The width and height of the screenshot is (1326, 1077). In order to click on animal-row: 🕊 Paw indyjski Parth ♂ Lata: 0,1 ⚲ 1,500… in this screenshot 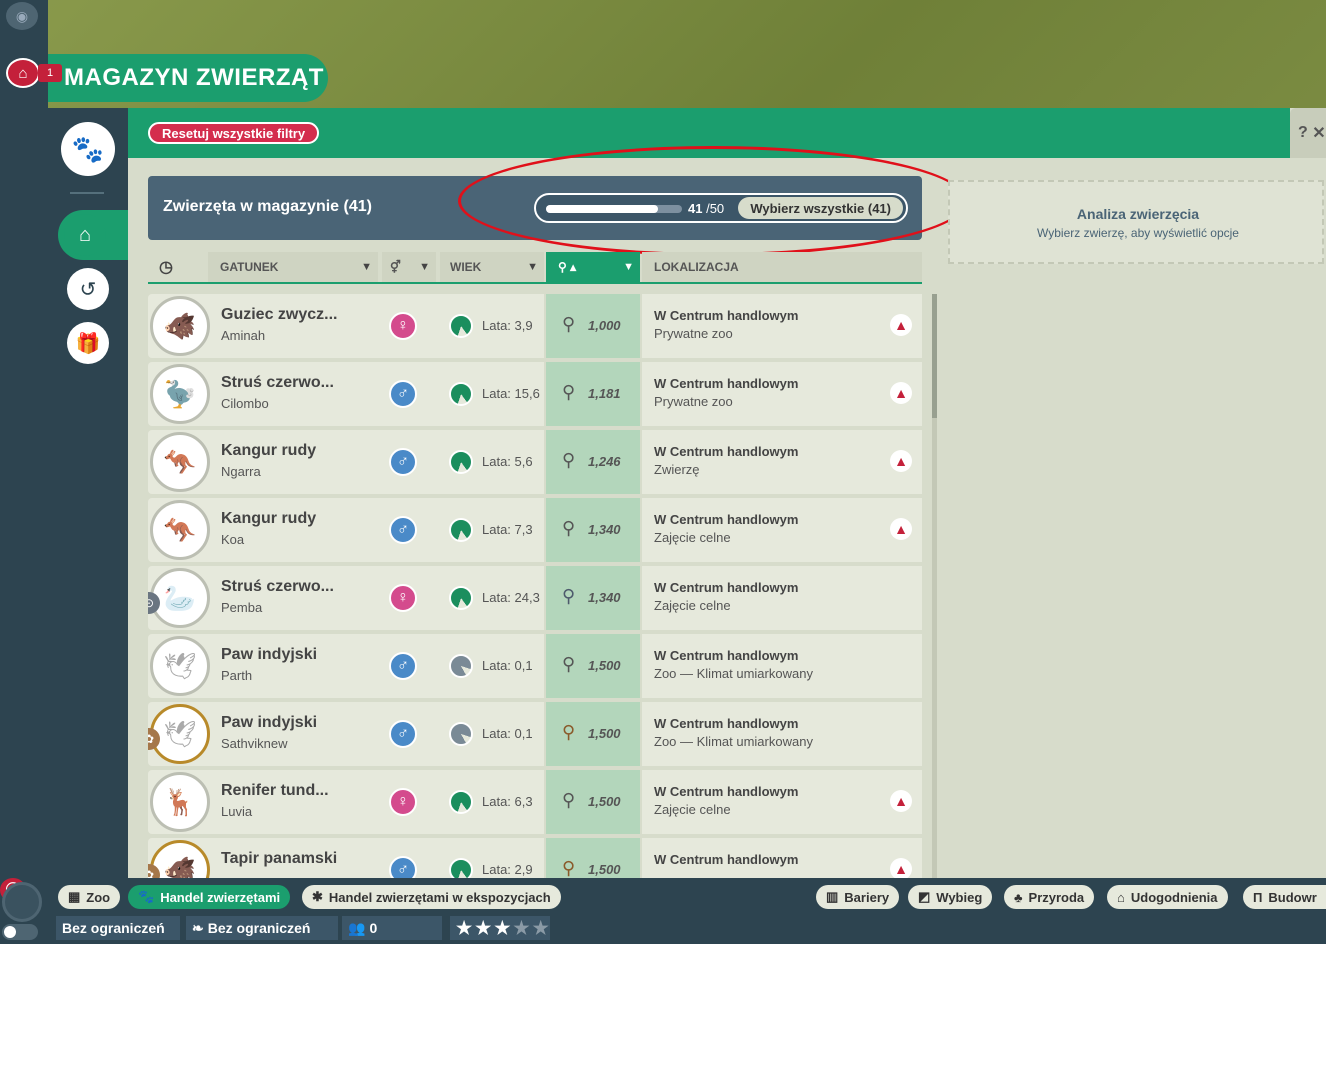, I will do `click(535, 666)`.